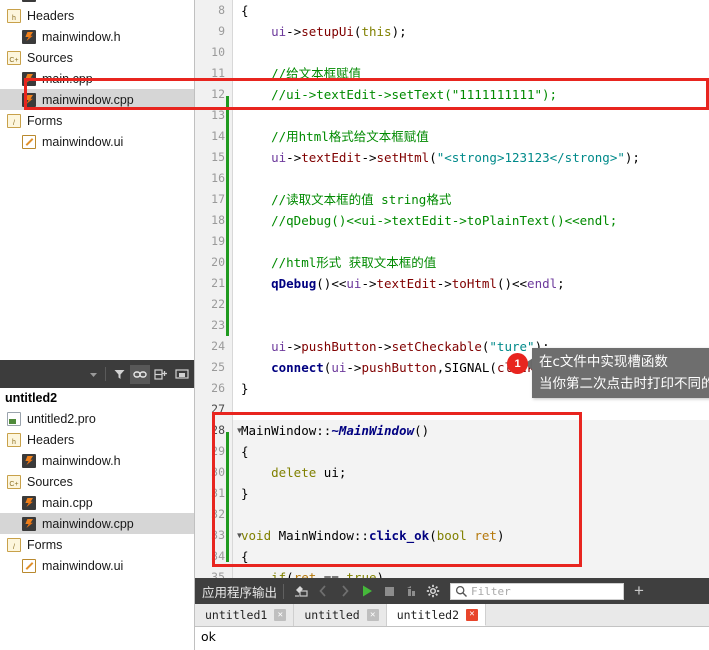  I want to click on code-token: ret, so click(485, 535).